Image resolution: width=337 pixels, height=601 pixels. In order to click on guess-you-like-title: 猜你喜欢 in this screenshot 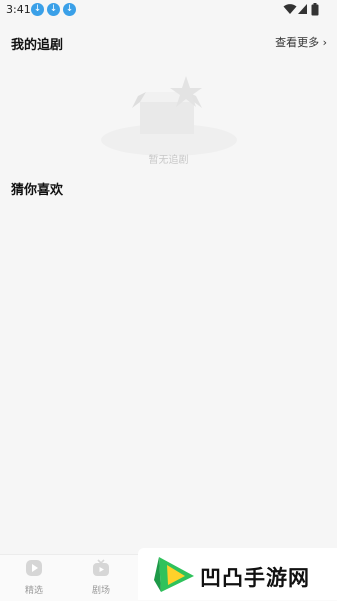, I will do `click(37, 190)`.